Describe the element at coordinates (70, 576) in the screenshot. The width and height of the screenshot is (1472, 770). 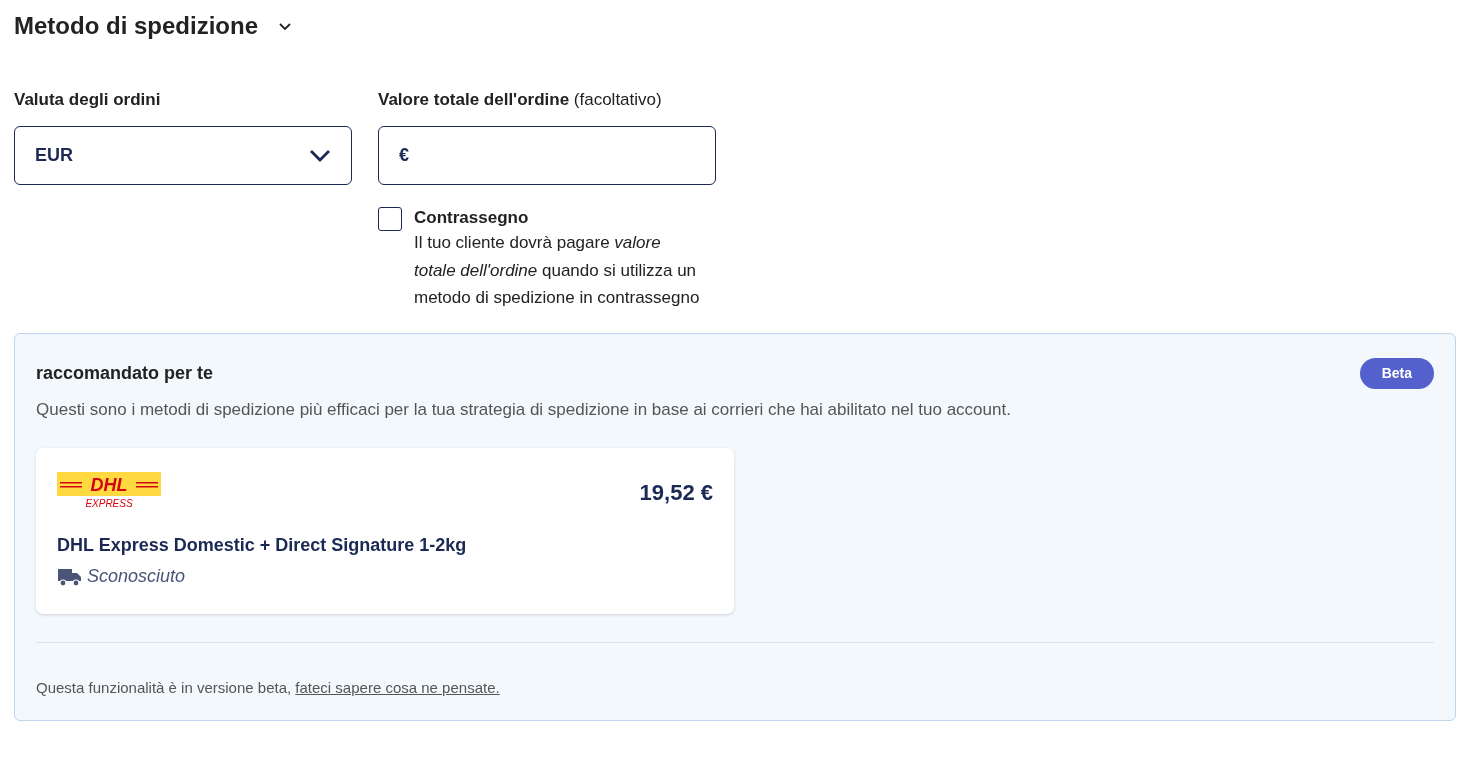
I see `truck-icon` at that location.